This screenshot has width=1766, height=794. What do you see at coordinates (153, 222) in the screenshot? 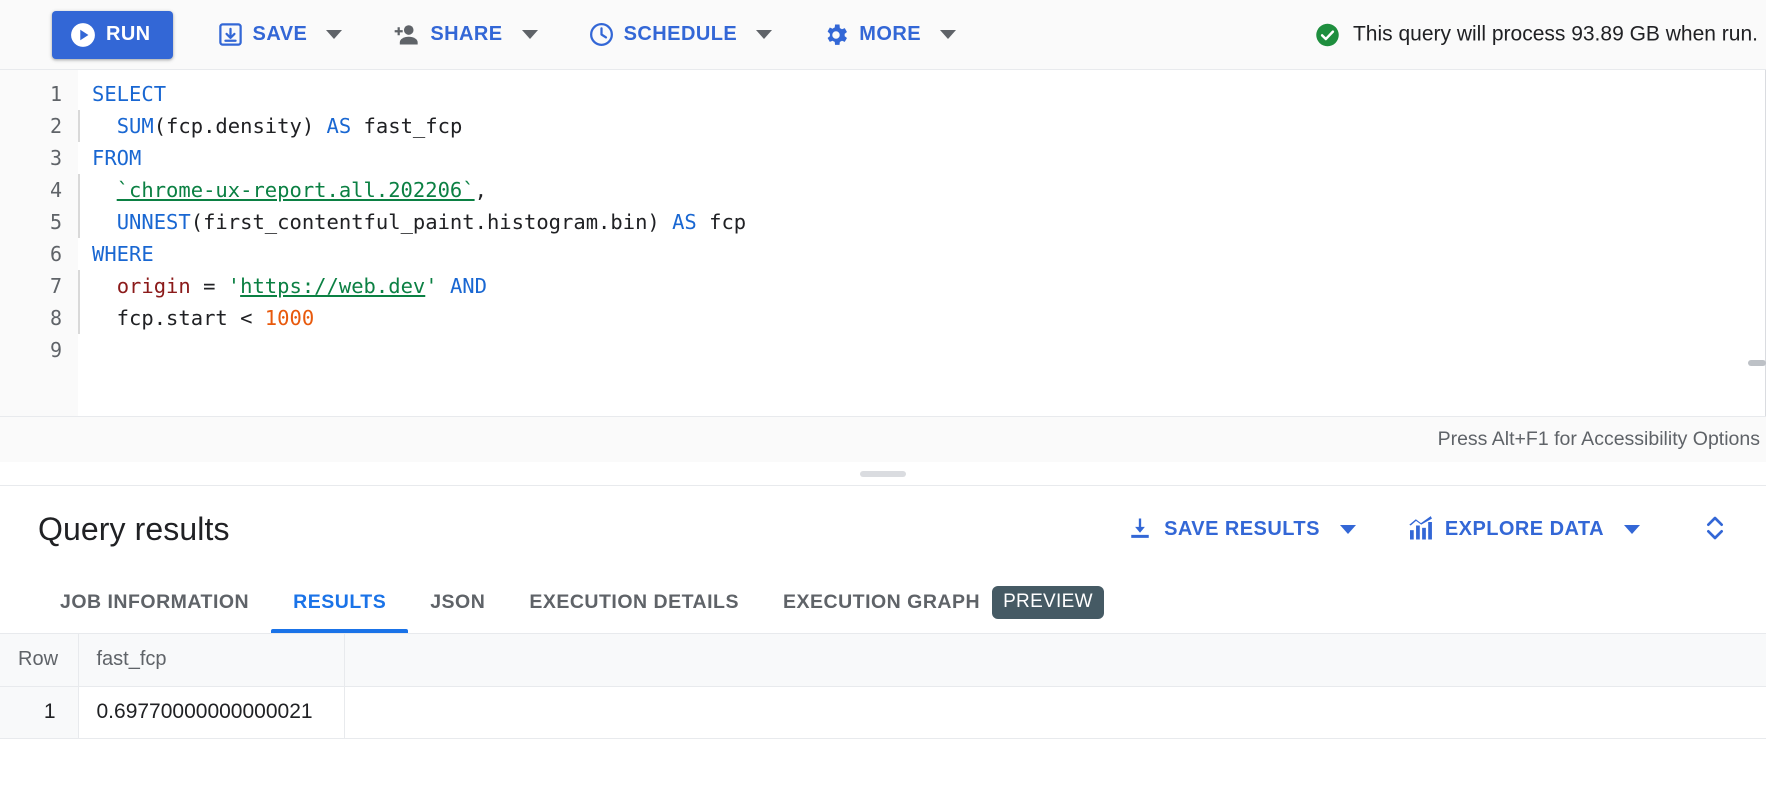
I see `sql-token: UNNEST` at bounding box center [153, 222].